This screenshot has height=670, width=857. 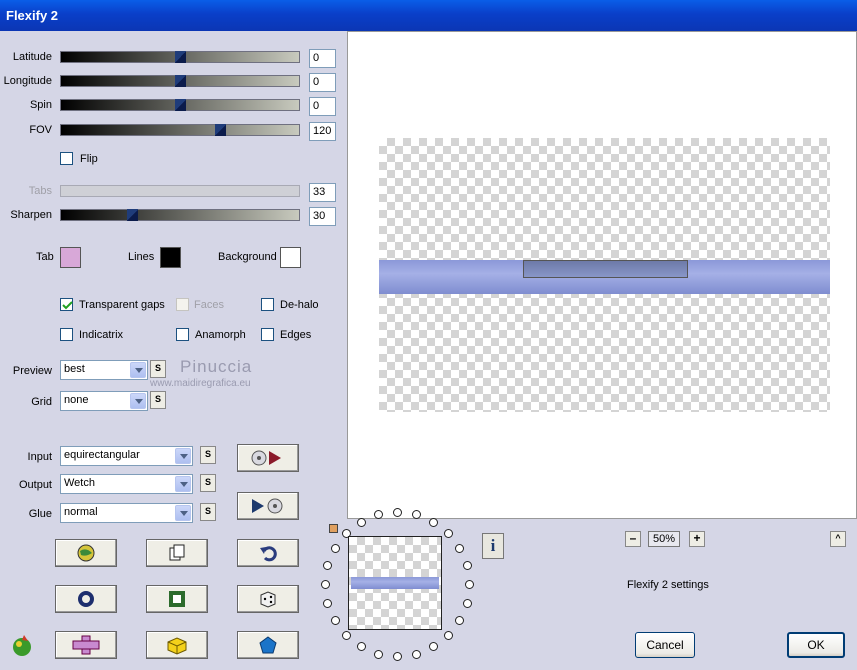 What do you see at coordinates (183, 484) in the screenshot?
I see `chevron-down-icon` at bounding box center [183, 484].